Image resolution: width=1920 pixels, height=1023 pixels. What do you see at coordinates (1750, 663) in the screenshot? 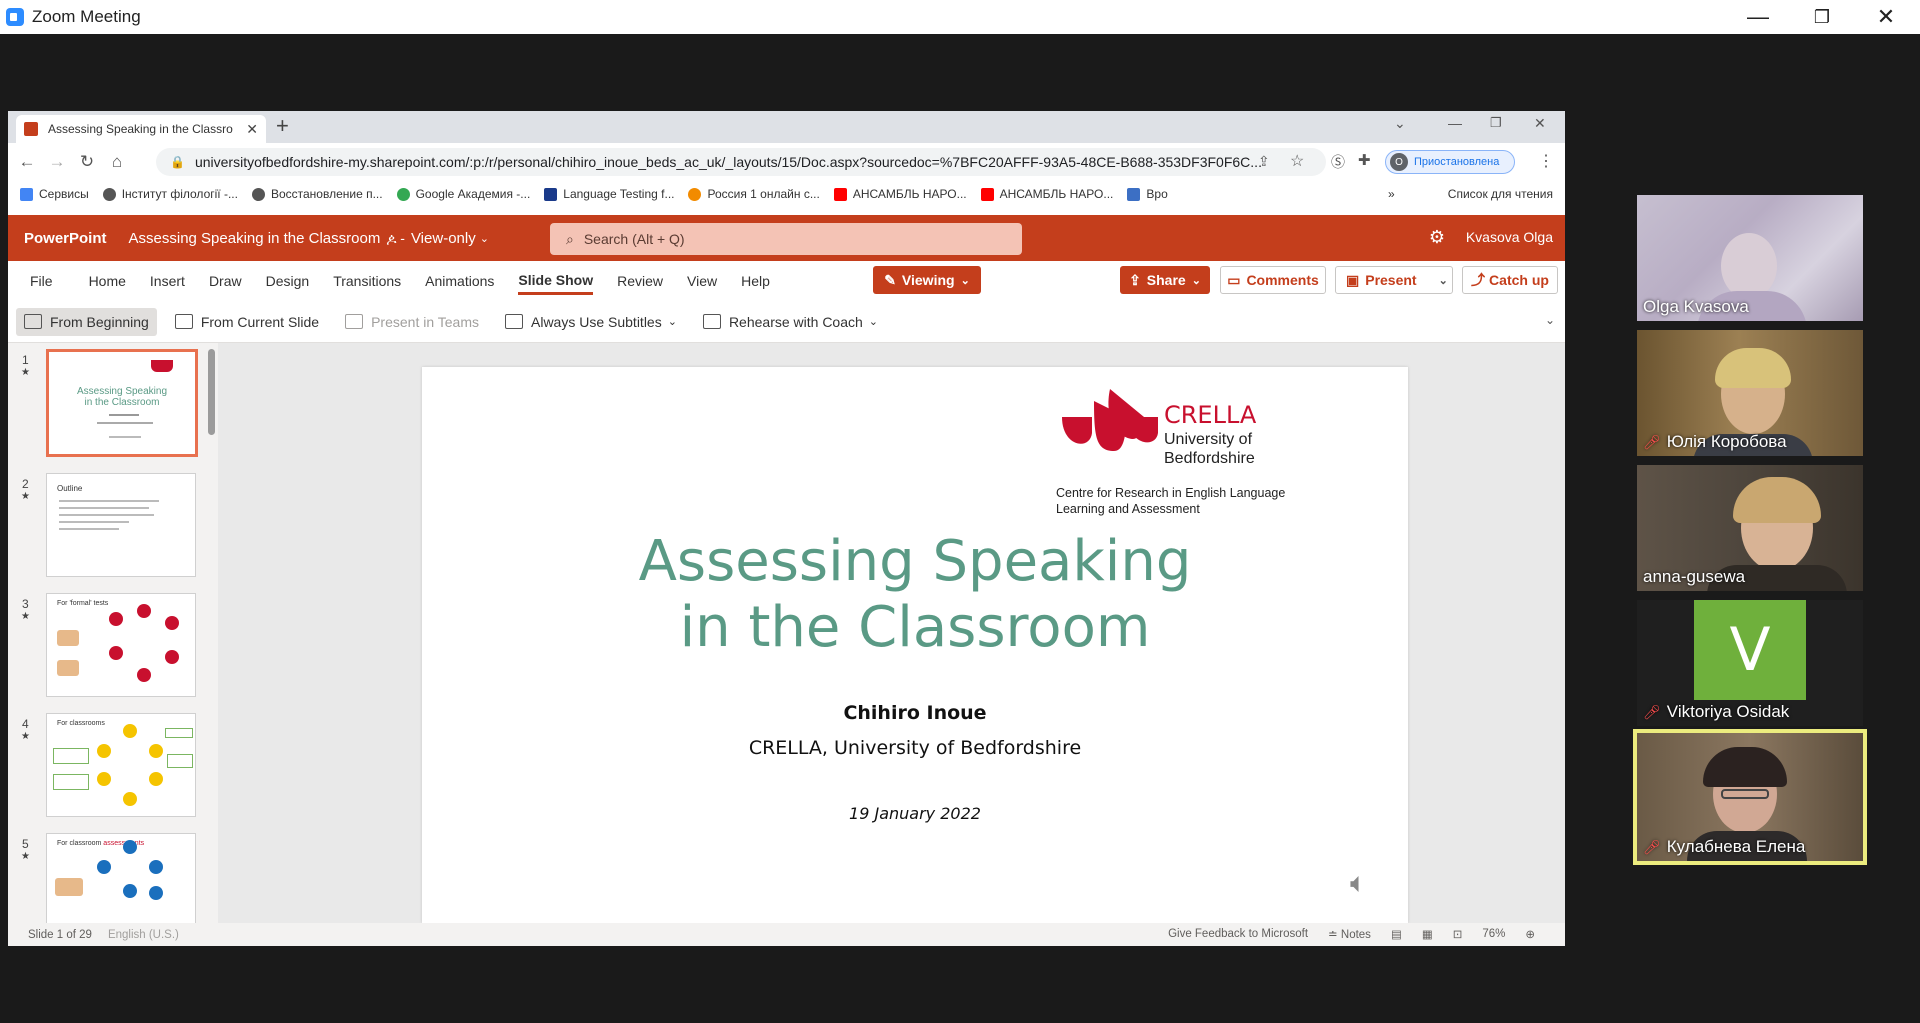
I see `participant-tile: V 🎤︎ Viktoriya Osidak` at bounding box center [1750, 663].